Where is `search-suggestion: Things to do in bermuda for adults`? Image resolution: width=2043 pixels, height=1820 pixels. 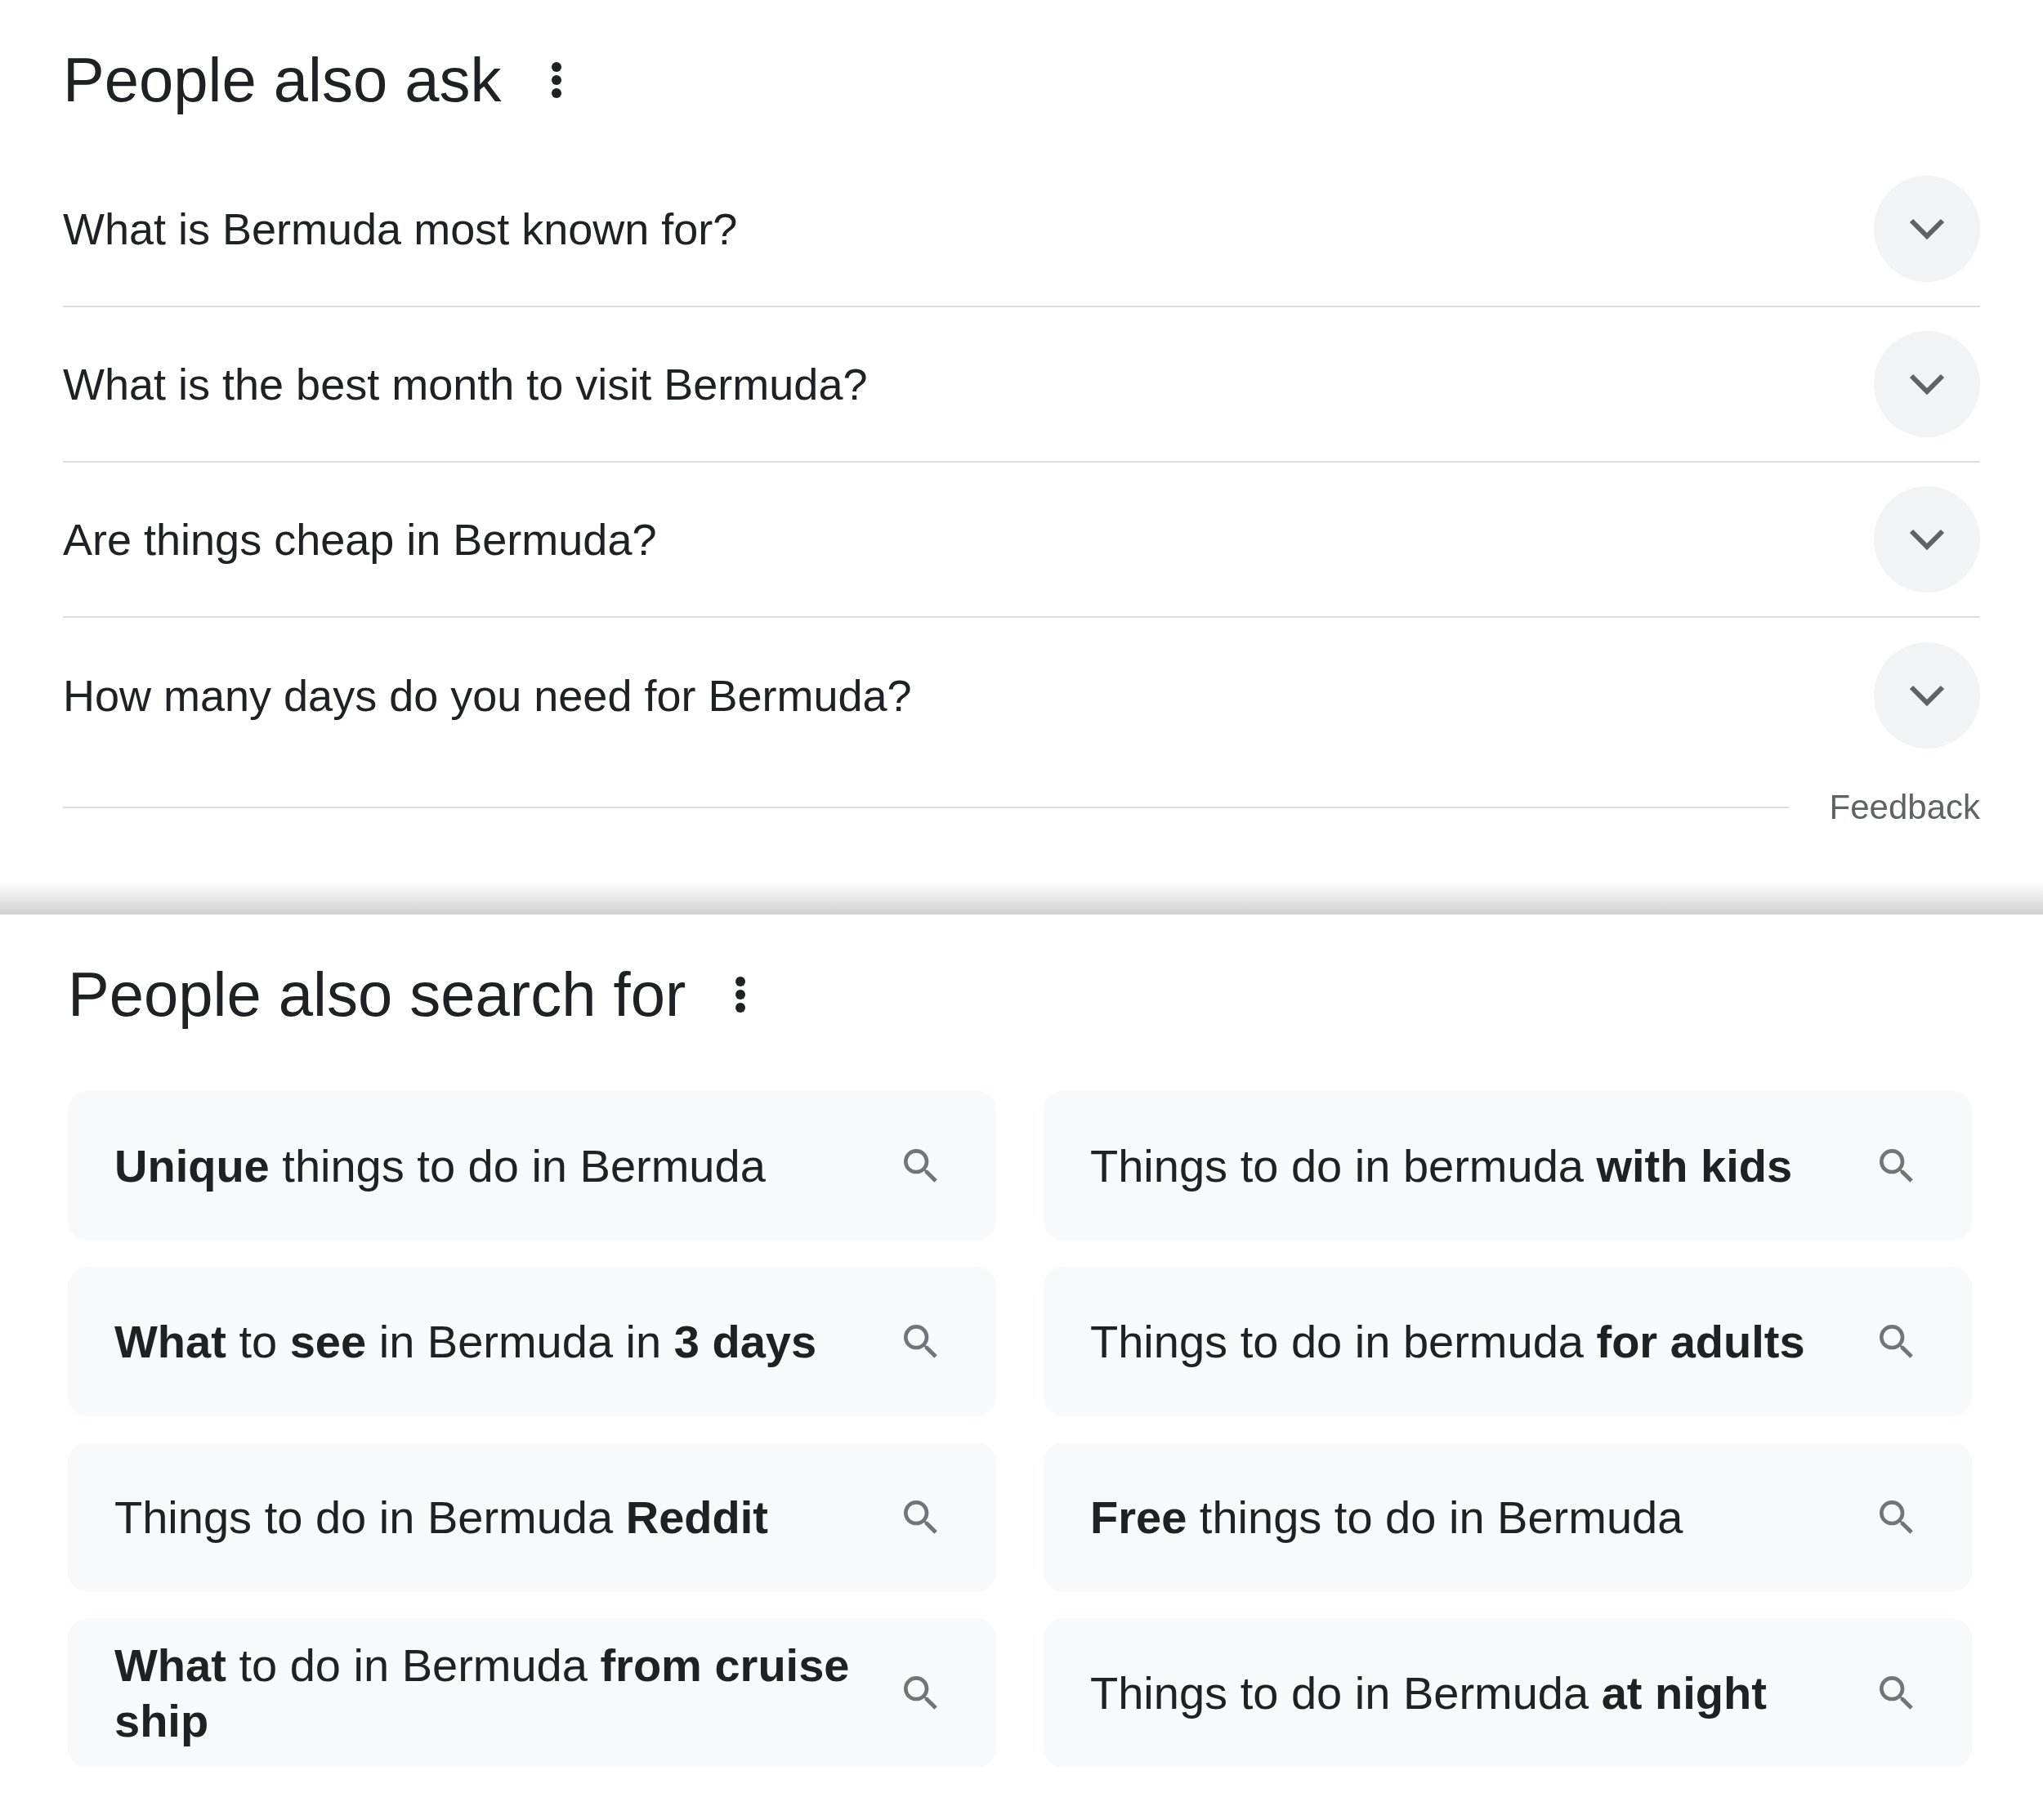 search-suggestion: Things to do in bermuda for adults is located at coordinates (1508, 1341).